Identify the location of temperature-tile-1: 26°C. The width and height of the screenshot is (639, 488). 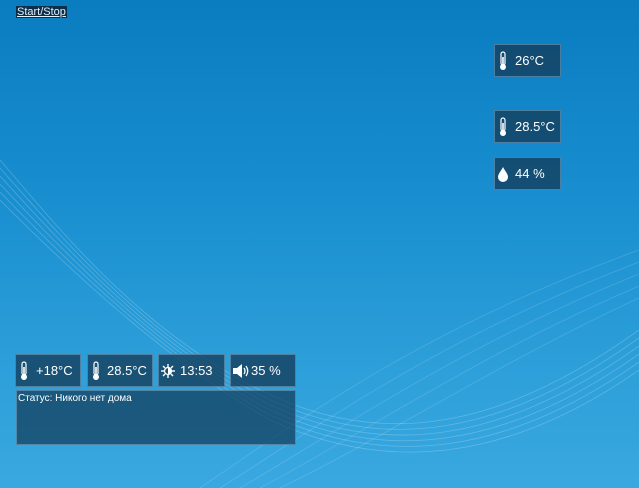
(527, 60).